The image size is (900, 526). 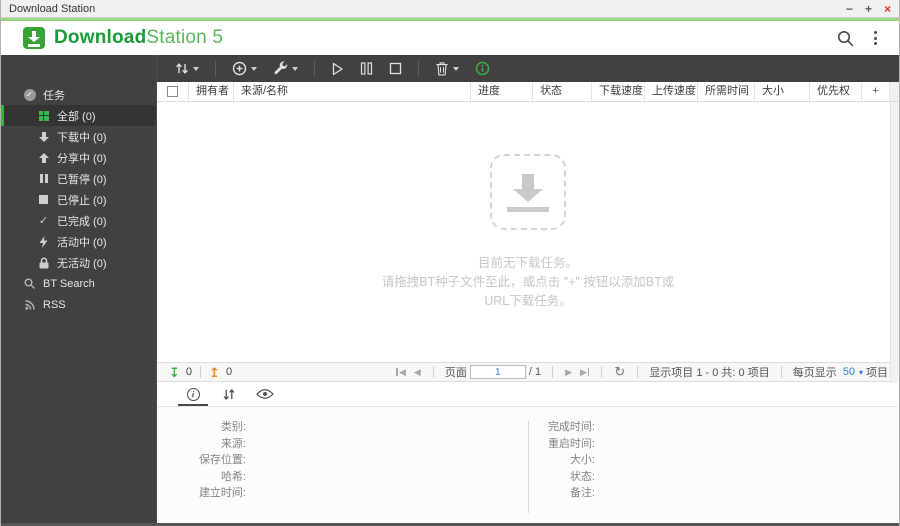 I want to click on column-size: 大小, so click(x=782, y=91).